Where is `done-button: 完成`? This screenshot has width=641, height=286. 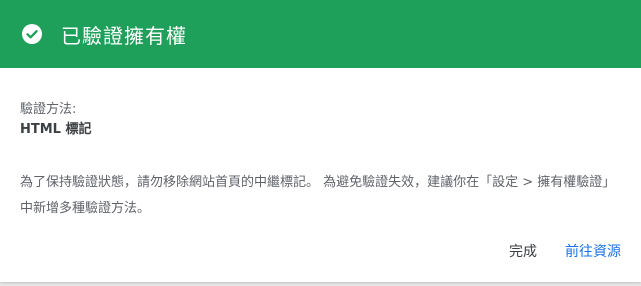
done-button: 完成 is located at coordinates (523, 252).